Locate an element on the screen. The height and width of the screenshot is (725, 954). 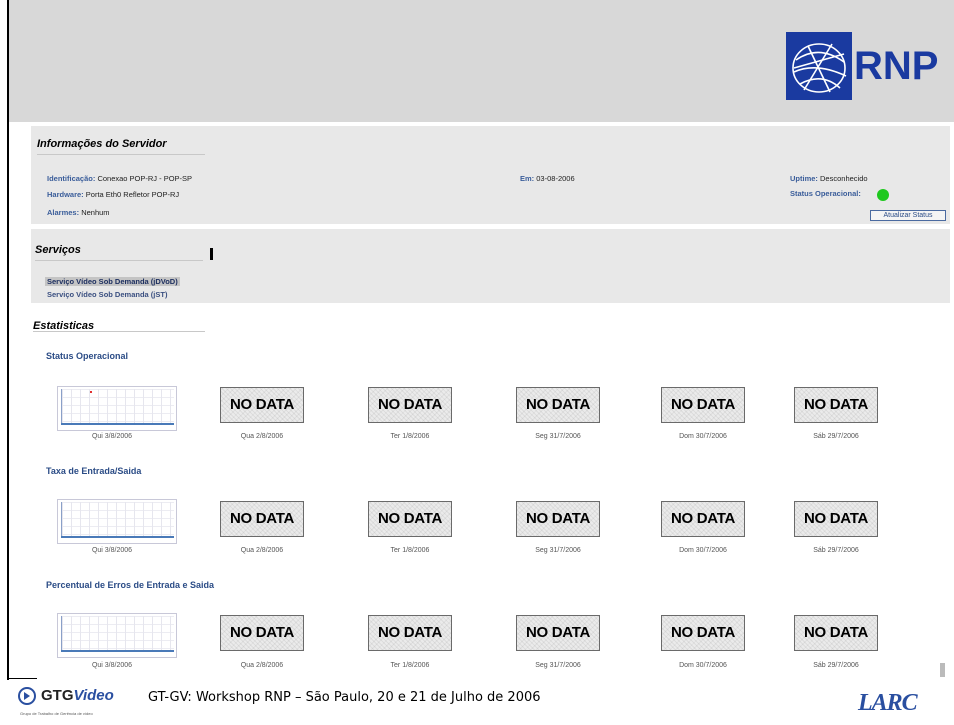
services-title: Serviços is located at coordinates (58, 250).